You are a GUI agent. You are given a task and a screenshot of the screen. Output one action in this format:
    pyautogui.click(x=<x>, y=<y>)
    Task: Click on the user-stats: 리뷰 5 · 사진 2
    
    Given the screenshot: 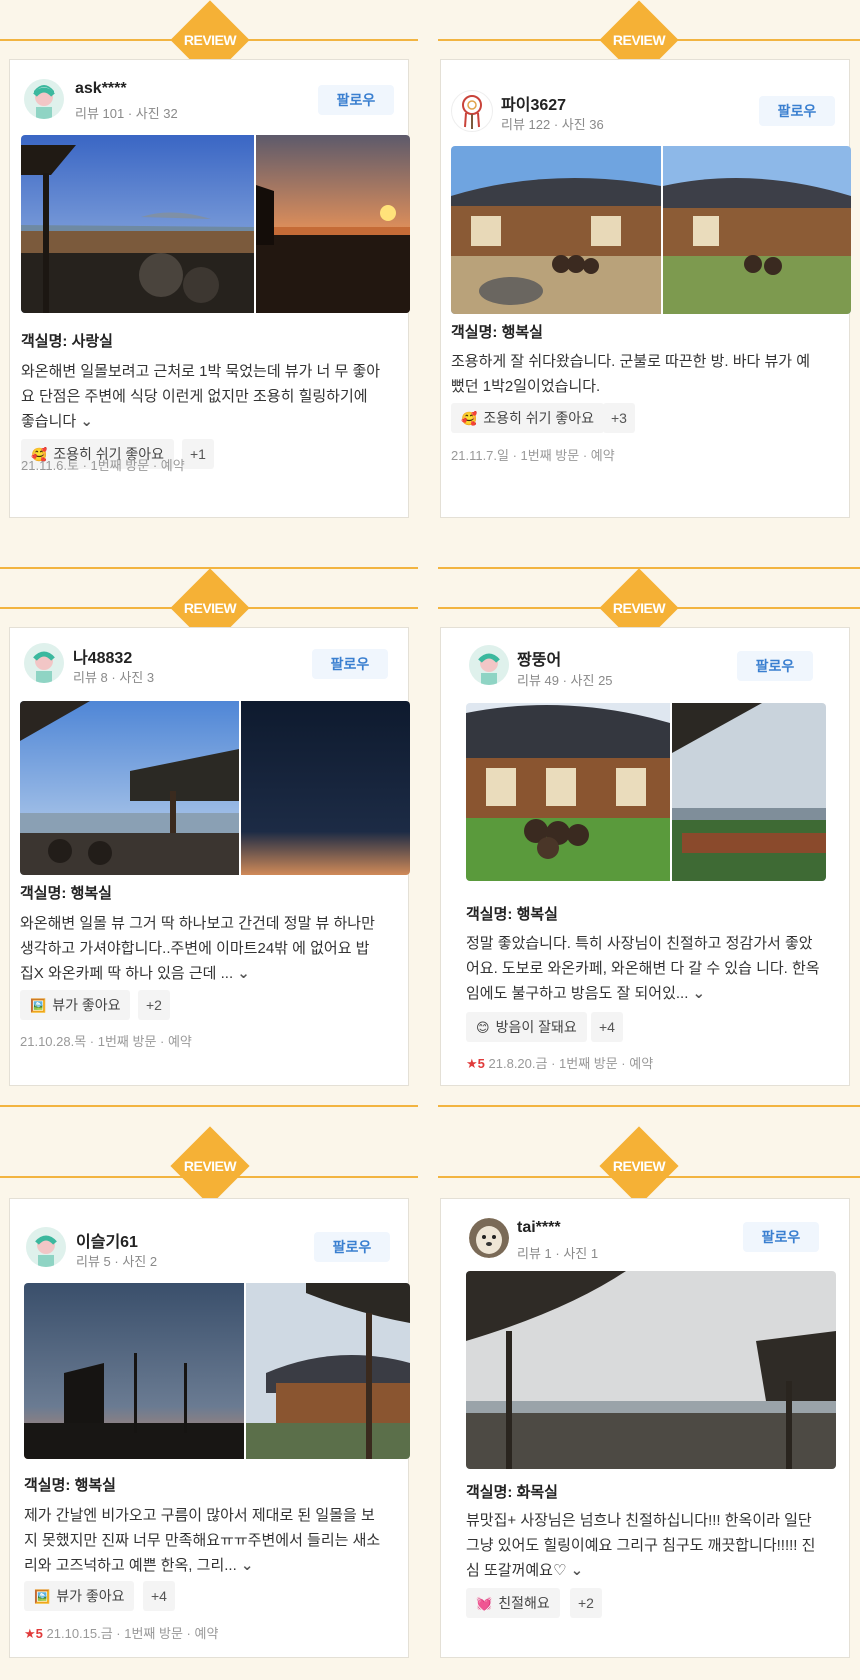 What is the action you would take?
    pyautogui.click(x=117, y=1261)
    